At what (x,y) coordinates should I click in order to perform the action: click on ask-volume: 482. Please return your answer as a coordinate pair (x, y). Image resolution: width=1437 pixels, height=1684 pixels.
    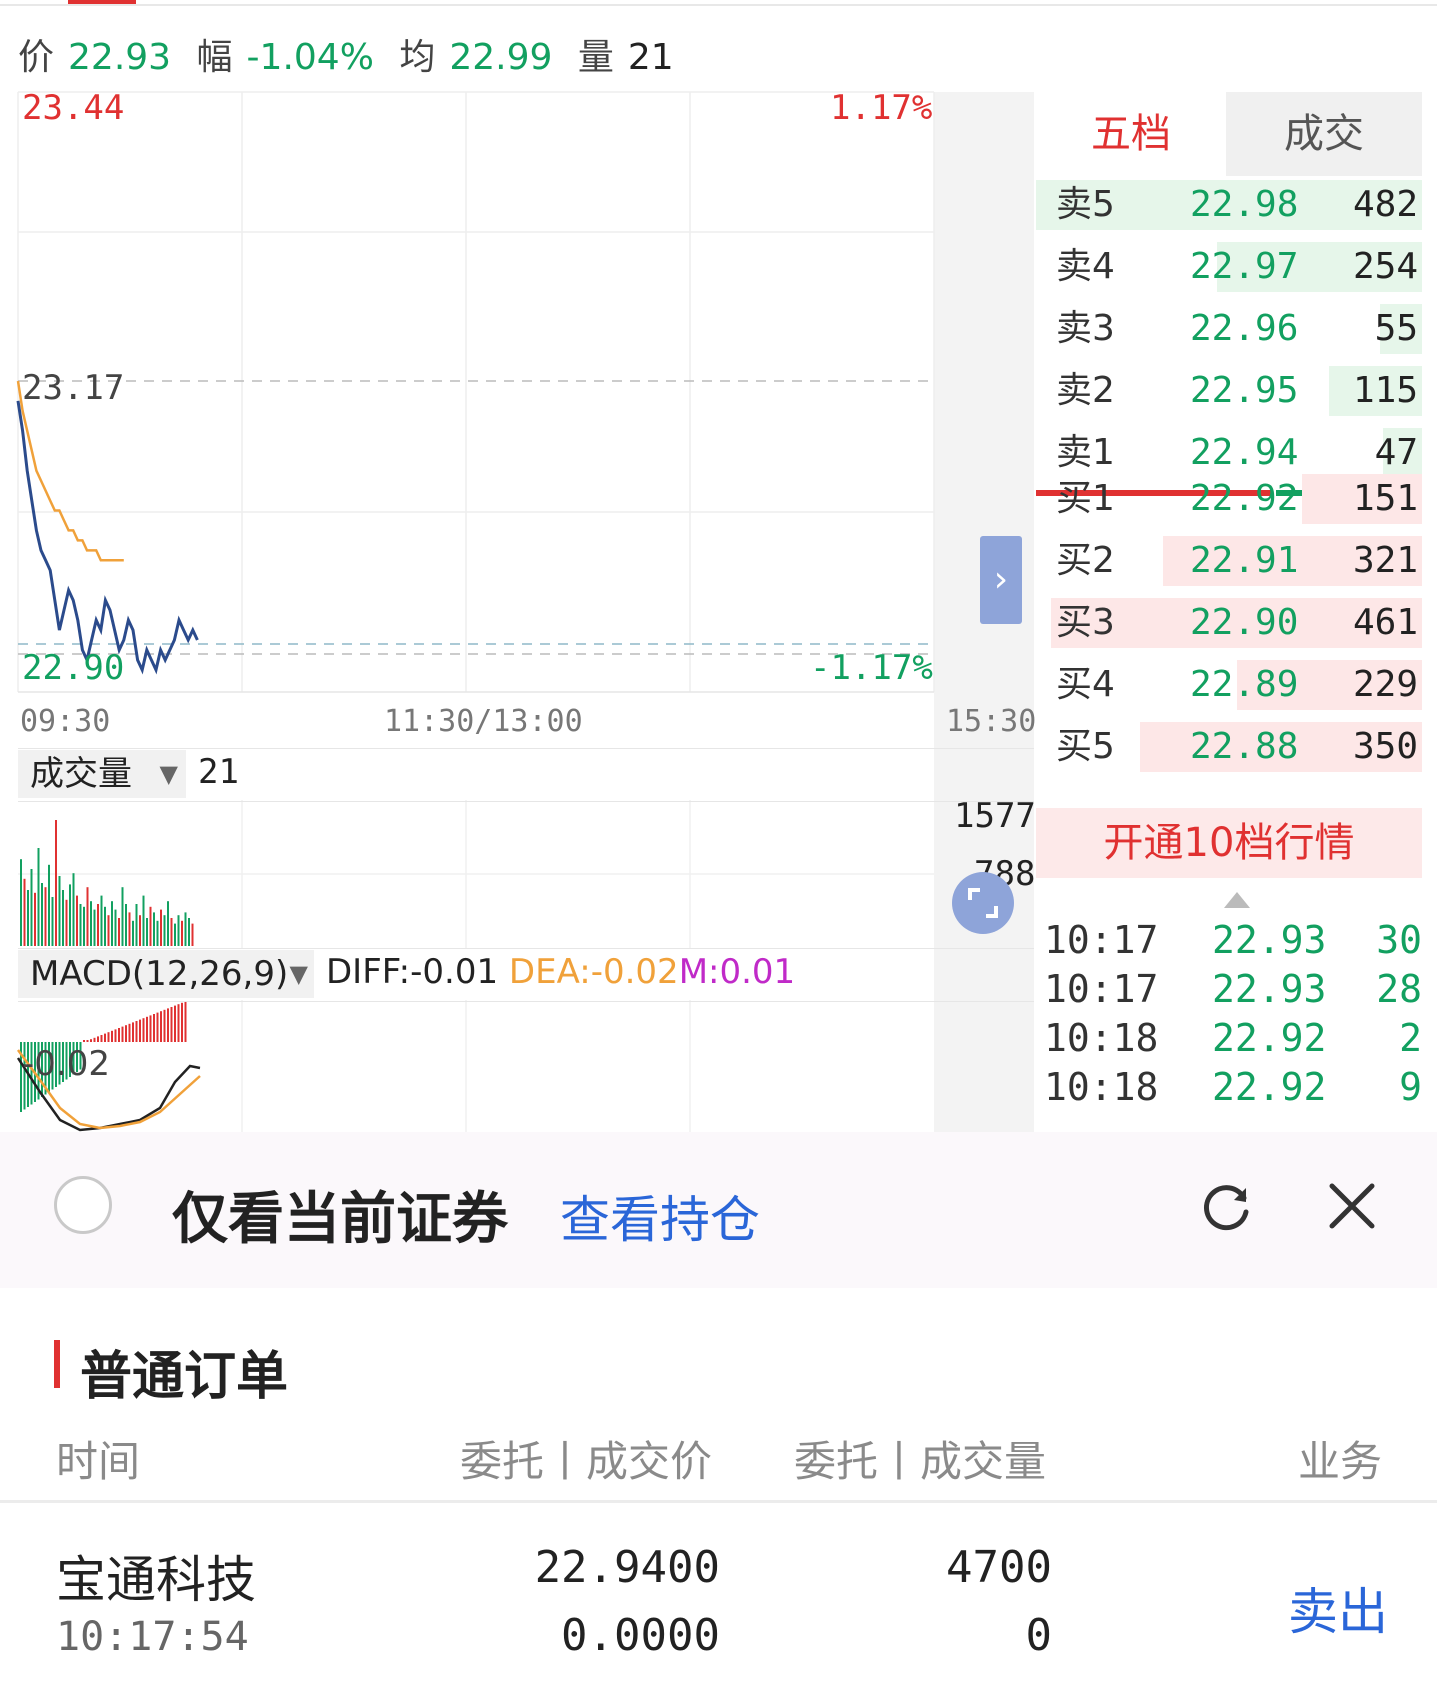
    Looking at the image, I should click on (1385, 204).